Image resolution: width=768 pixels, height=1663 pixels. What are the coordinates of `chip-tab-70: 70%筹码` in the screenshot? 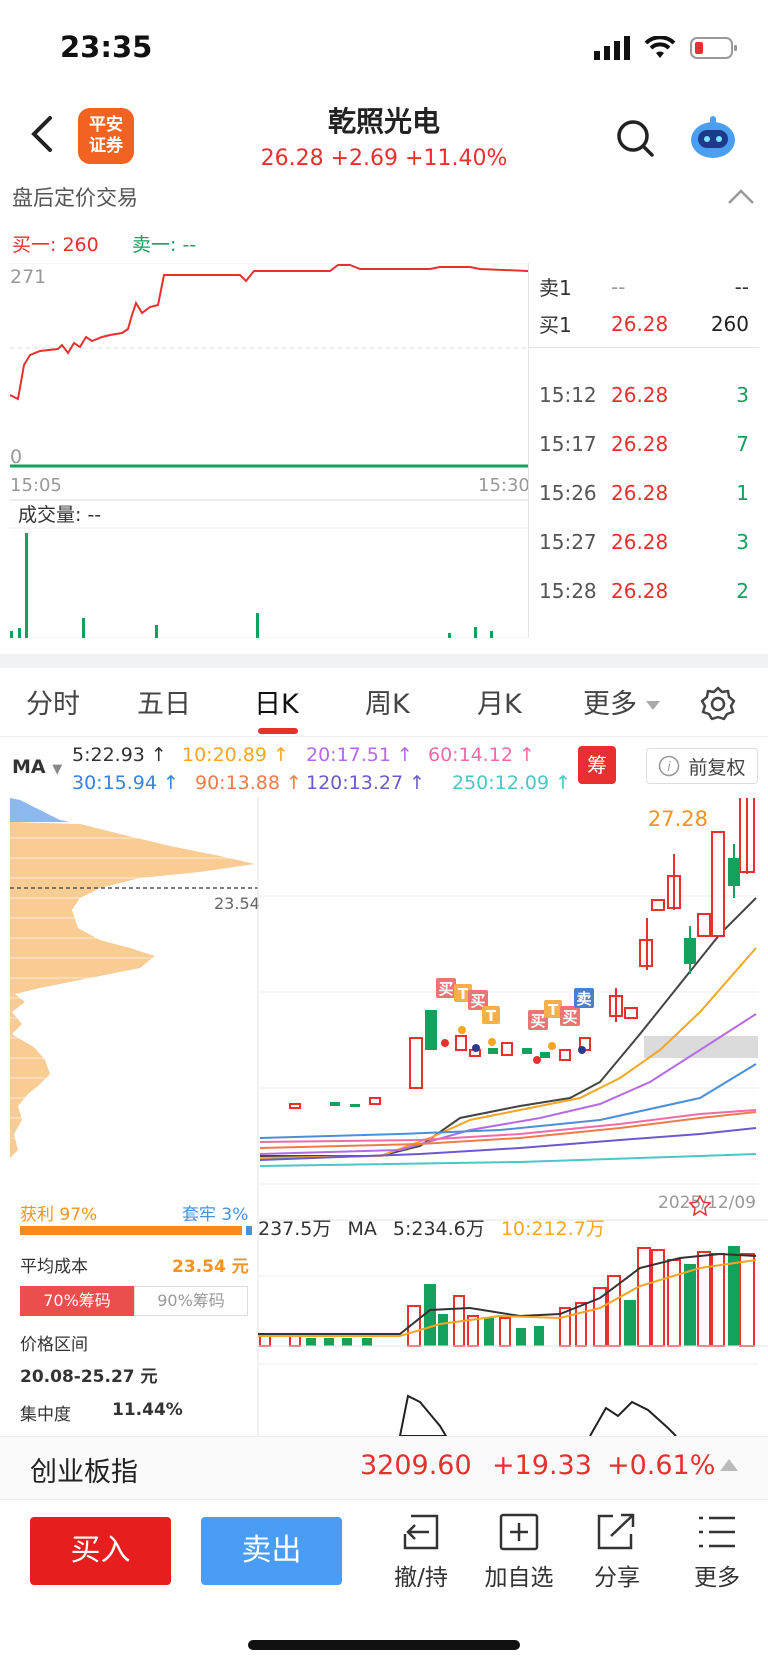 It's located at (77, 1301).